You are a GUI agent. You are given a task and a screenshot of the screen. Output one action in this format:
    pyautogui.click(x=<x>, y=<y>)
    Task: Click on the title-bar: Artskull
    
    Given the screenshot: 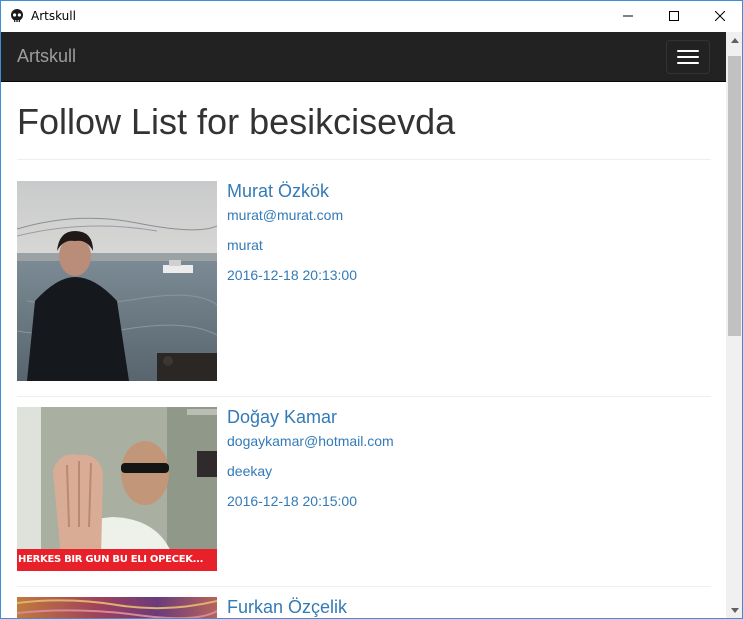 What is the action you would take?
    pyautogui.click(x=371, y=16)
    